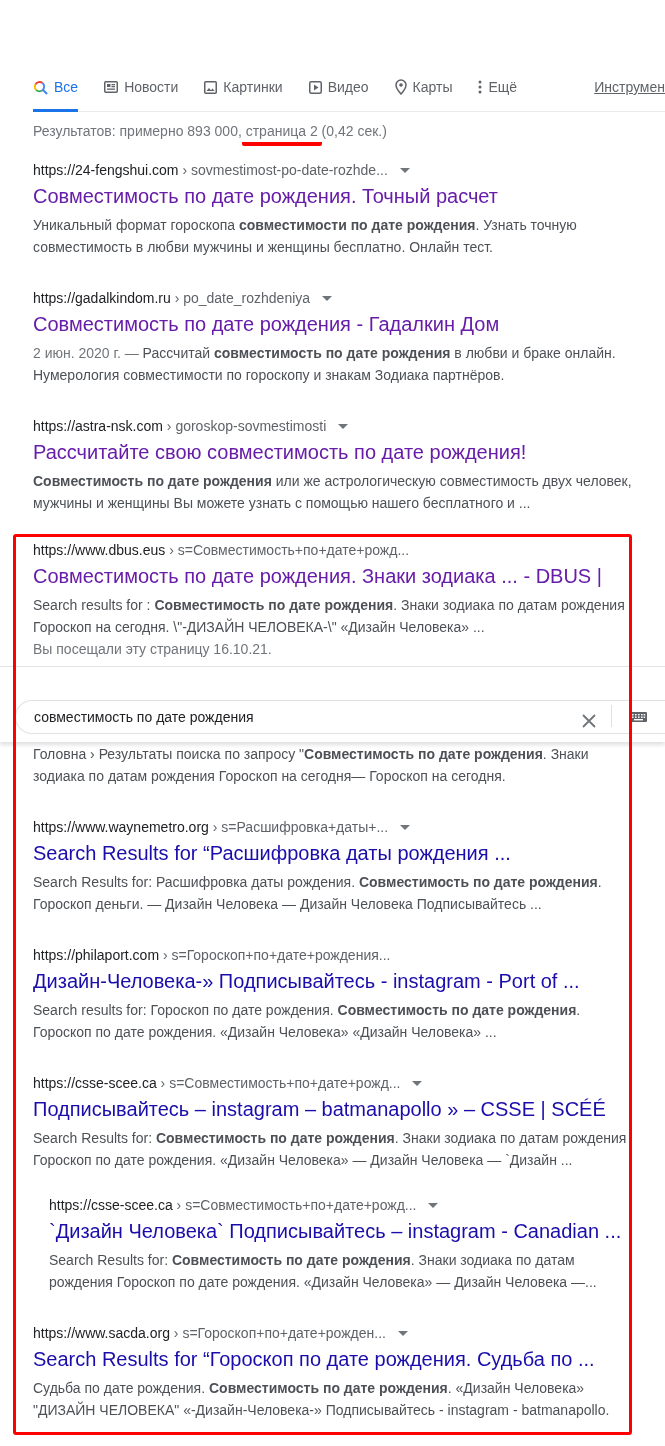 Image resolution: width=665 pixels, height=1446 pixels. What do you see at coordinates (322, 1399) in the screenshot?
I see `result-snippet: Судьба по дате рождения. Совместимость по дате рождения. «Дизайн Человека» "ДИЗАЙН ЧЕЛОВЕКА" «-Дизайн-Человека-» Подписывайтесь - instagram - batmanapollo.` at bounding box center [322, 1399].